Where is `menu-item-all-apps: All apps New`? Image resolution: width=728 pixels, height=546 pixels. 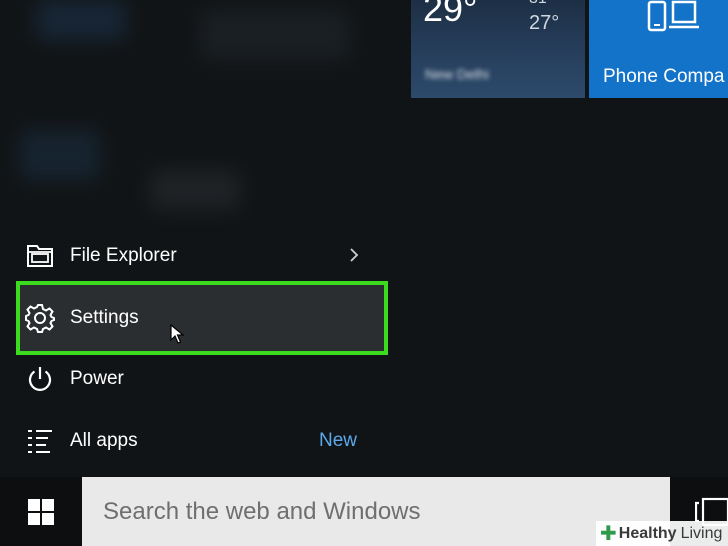
menu-item-all-apps: All apps New is located at coordinates (203, 441).